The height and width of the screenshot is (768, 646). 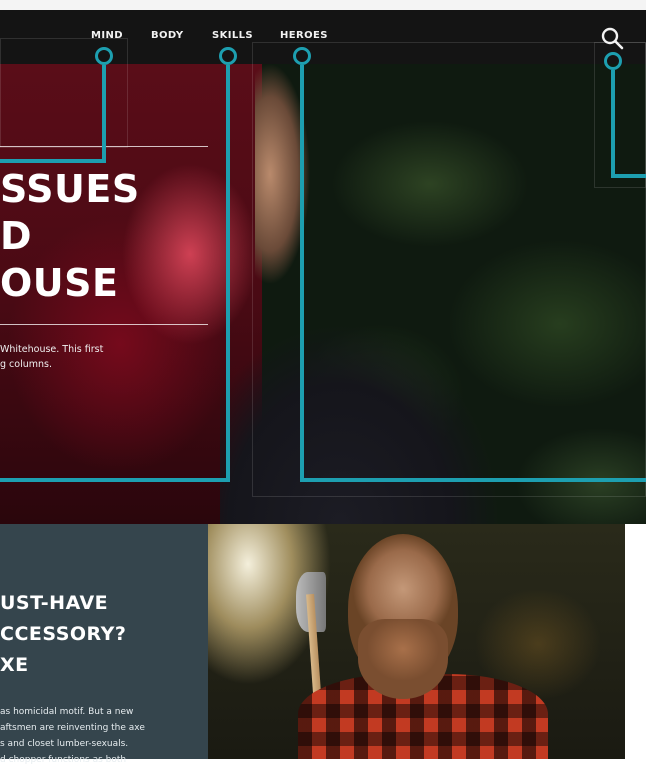 I want to click on annotation-marker-heroes, so click(x=302, y=56).